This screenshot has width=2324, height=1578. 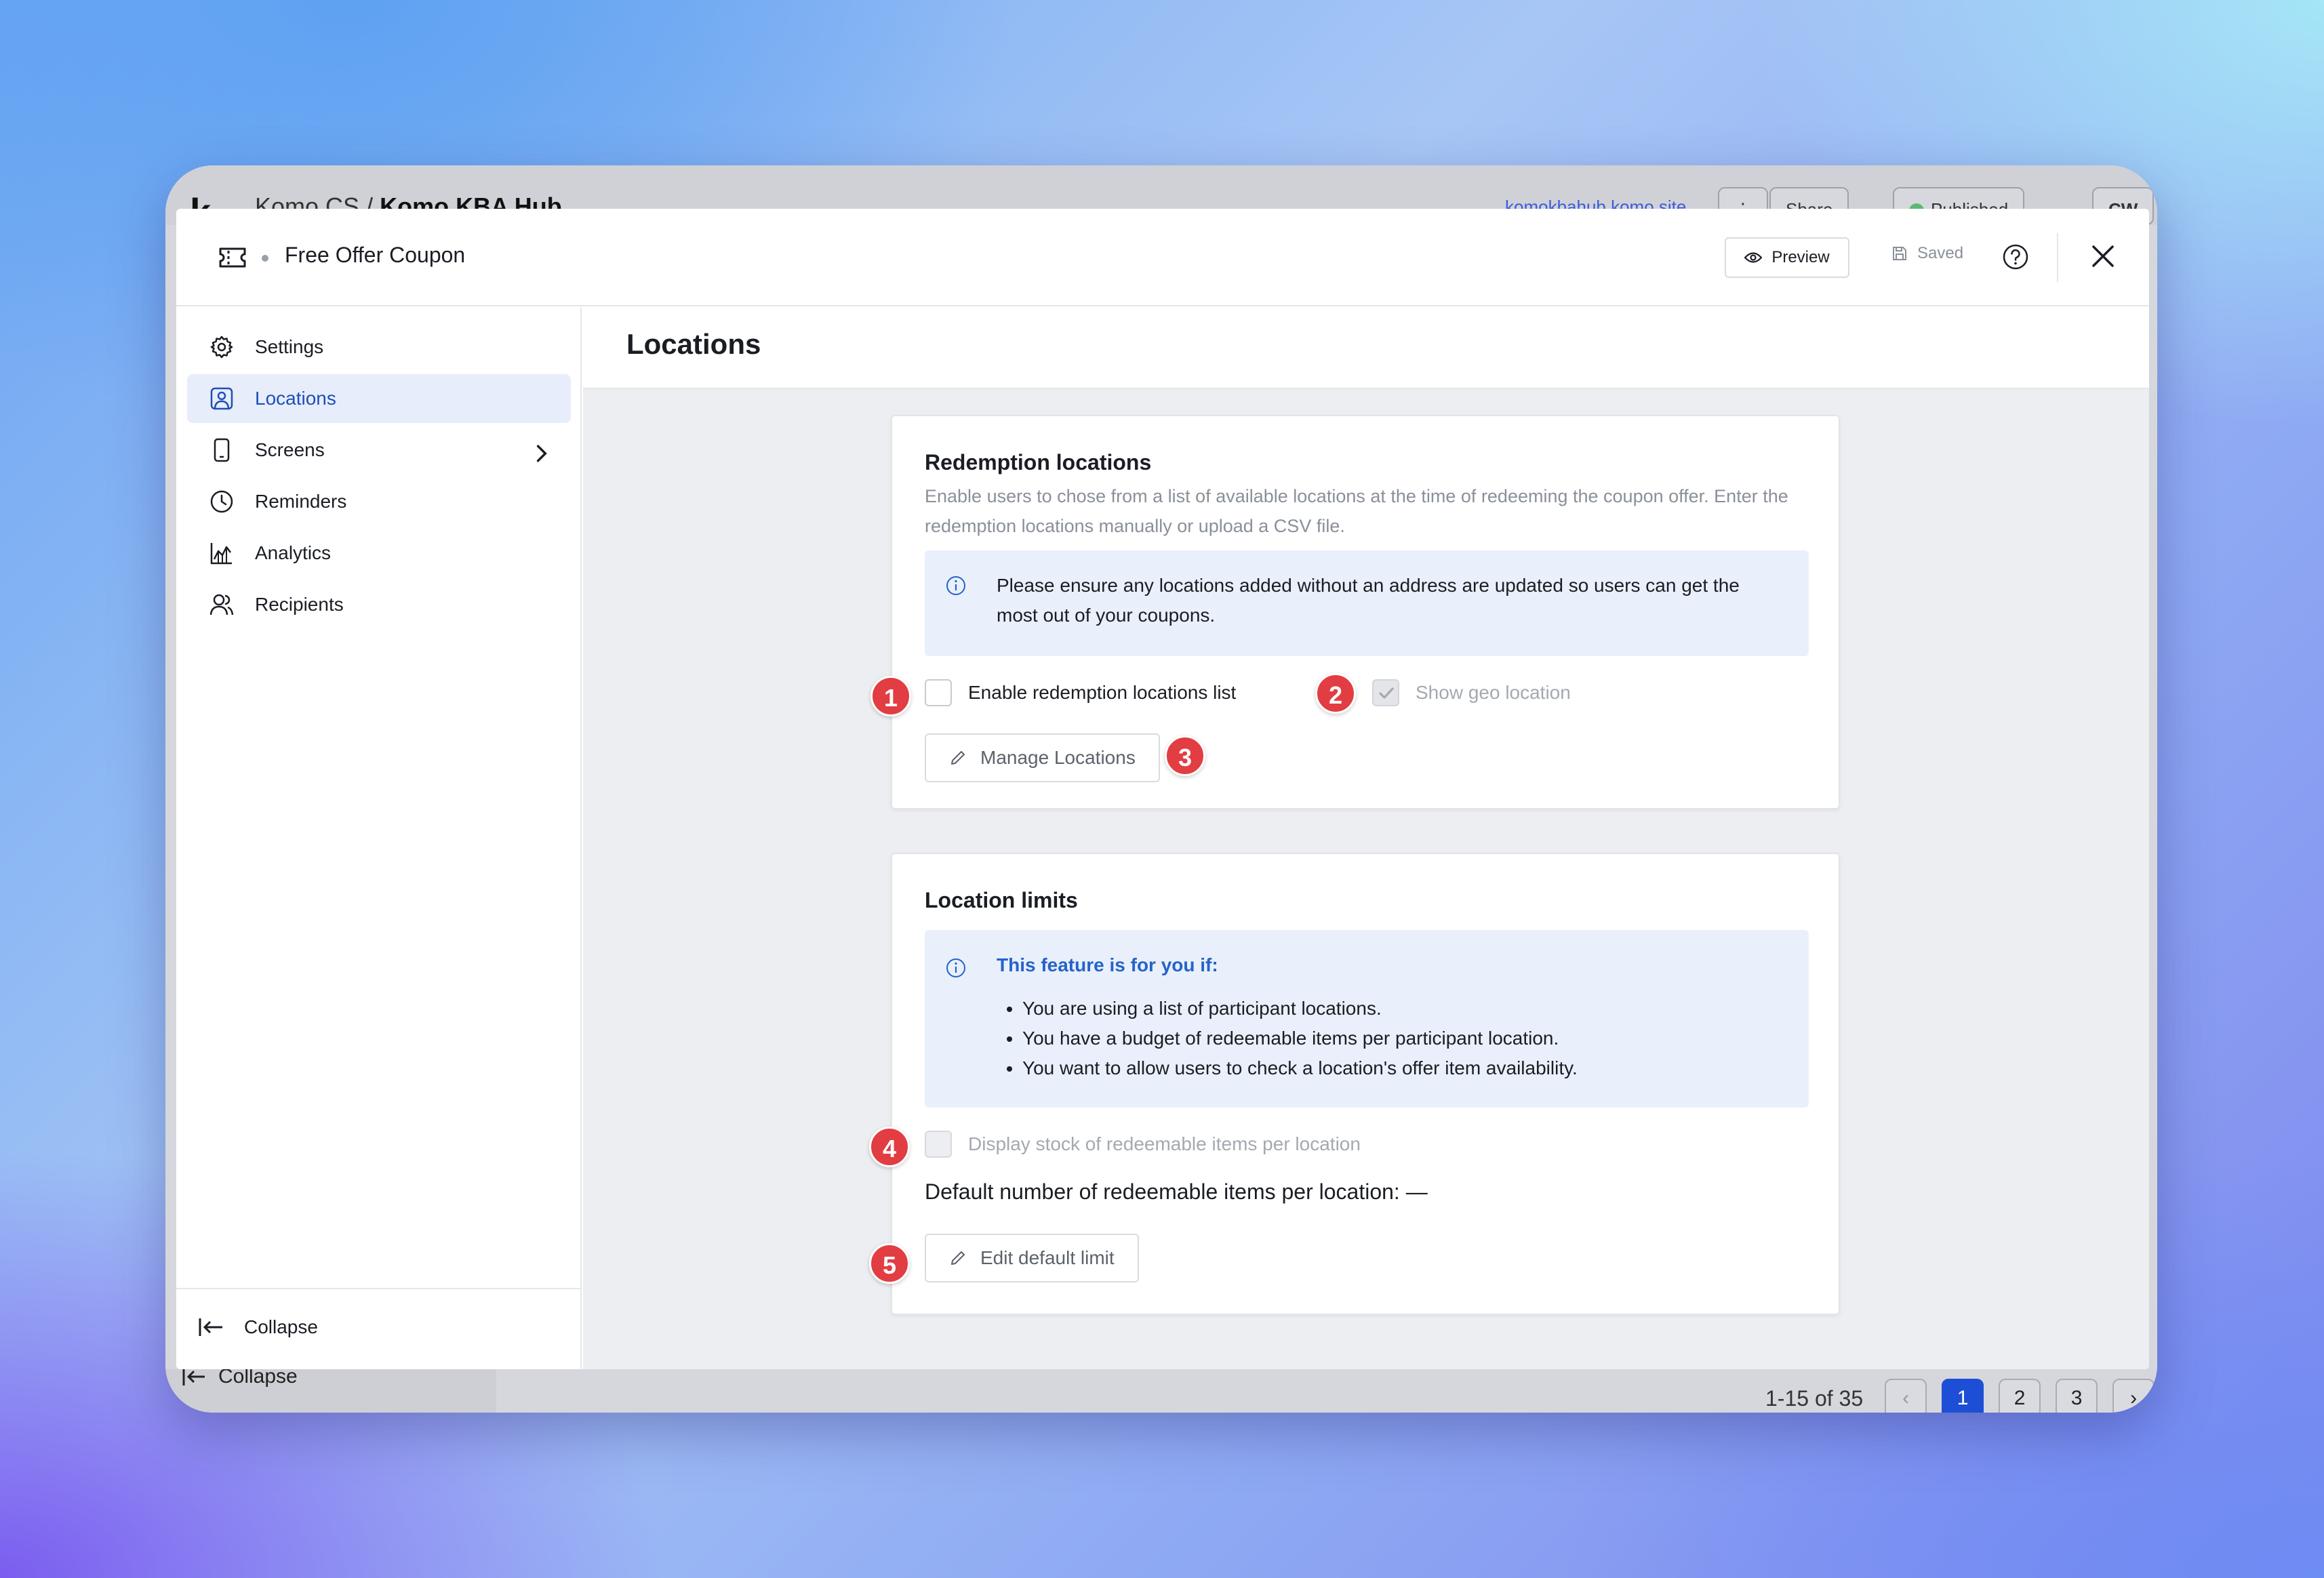 What do you see at coordinates (1899, 254) in the screenshot?
I see `save-icon` at bounding box center [1899, 254].